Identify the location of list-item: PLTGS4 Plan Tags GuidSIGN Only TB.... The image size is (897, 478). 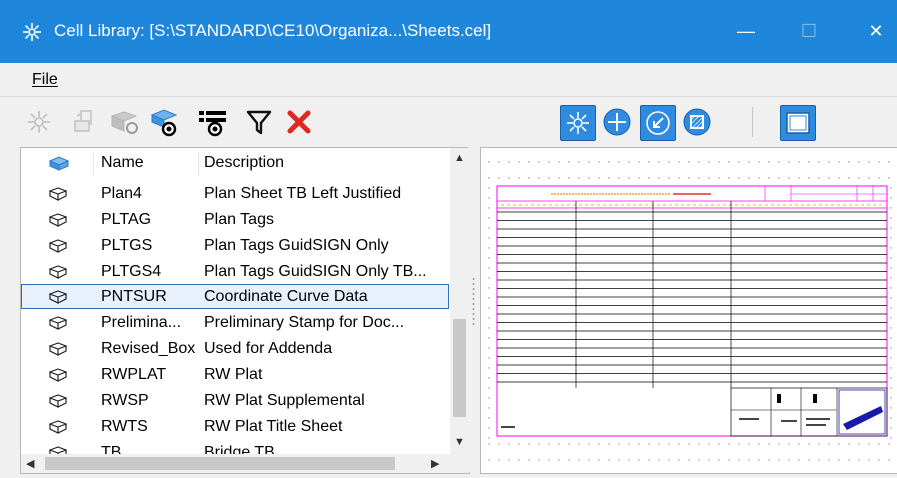
(235, 272).